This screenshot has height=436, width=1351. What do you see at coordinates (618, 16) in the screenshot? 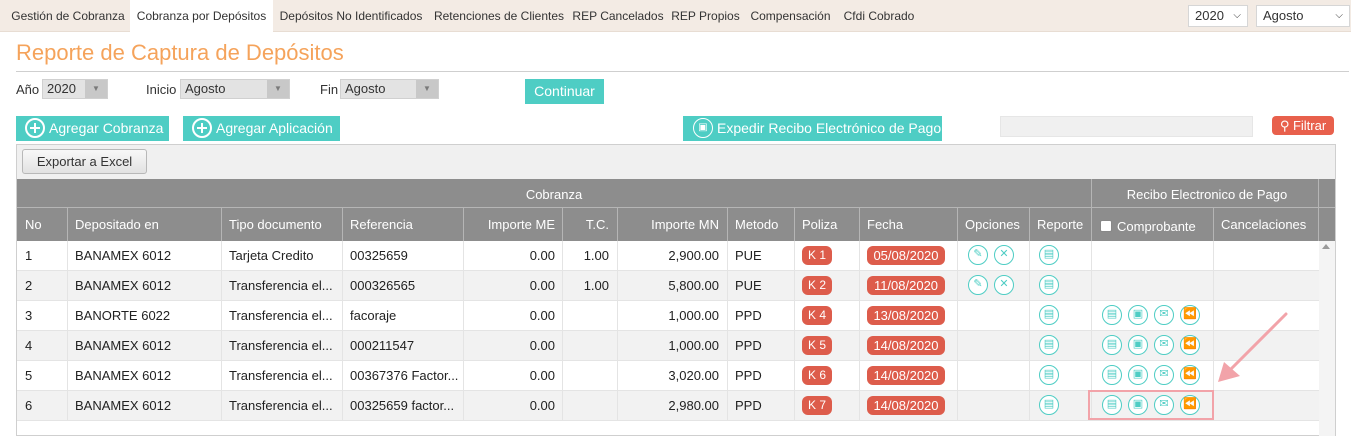
I see `tab-rep-cancelados: REP Cancelados` at bounding box center [618, 16].